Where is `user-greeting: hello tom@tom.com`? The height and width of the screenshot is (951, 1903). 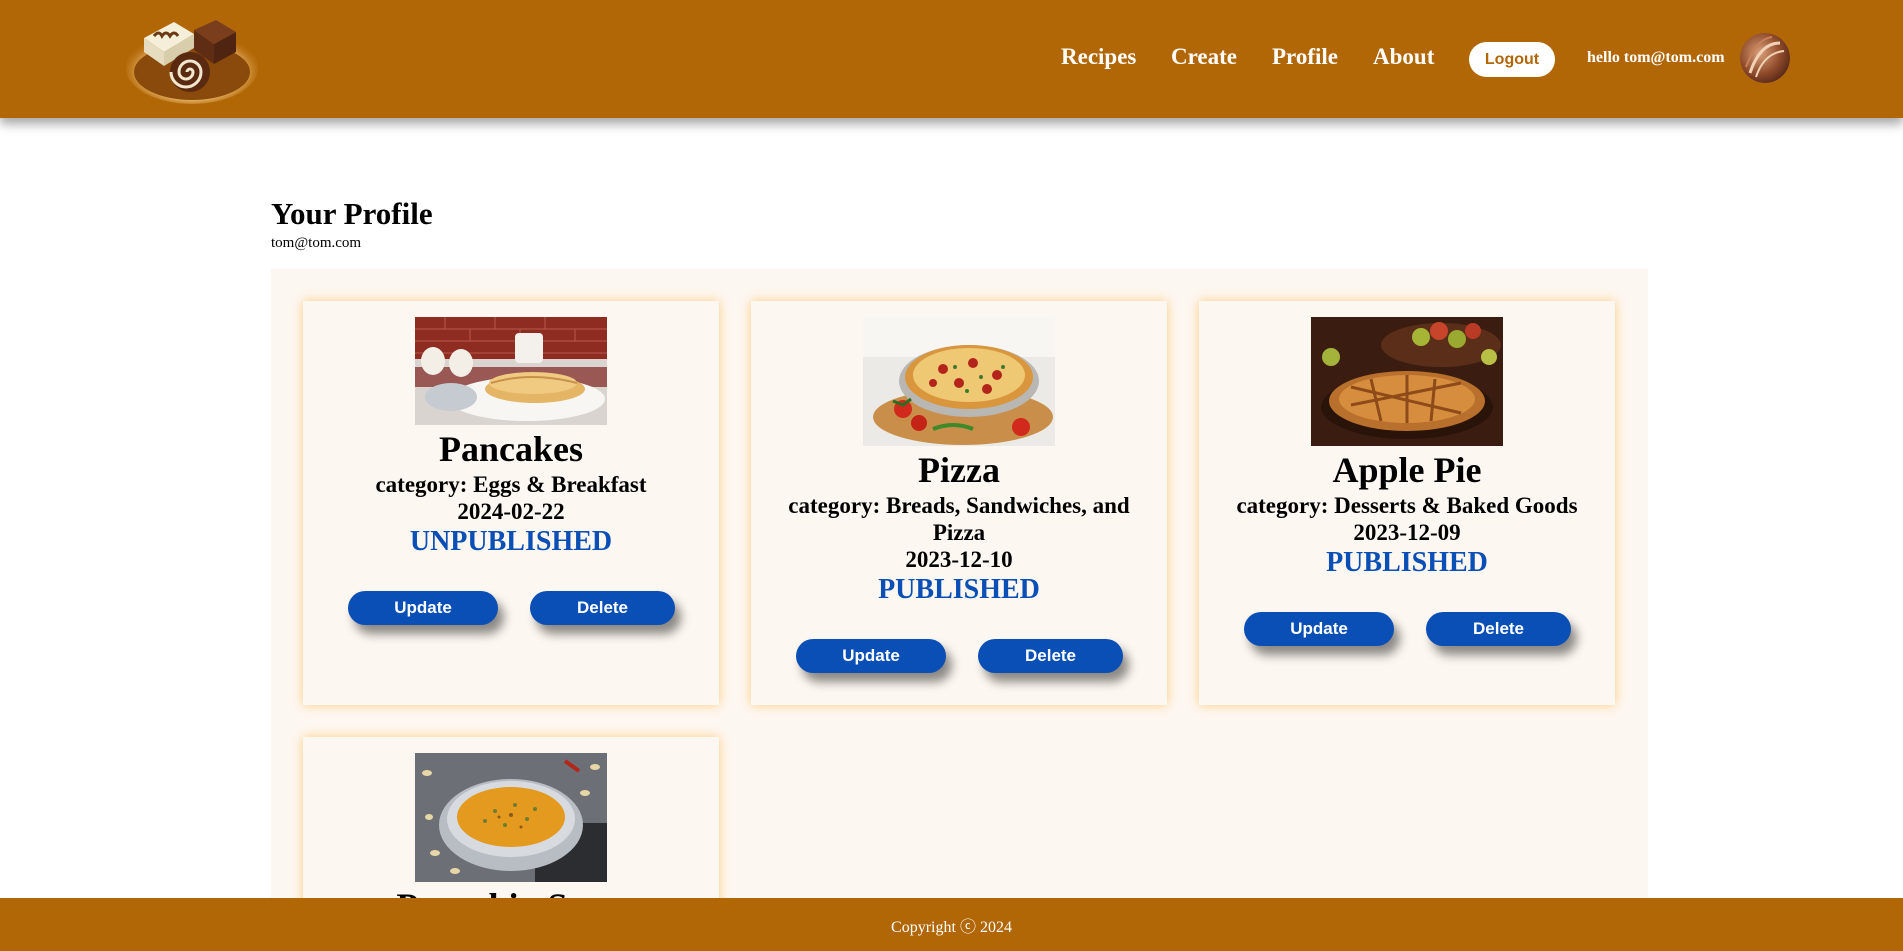 user-greeting: hello tom@tom.com is located at coordinates (1656, 57).